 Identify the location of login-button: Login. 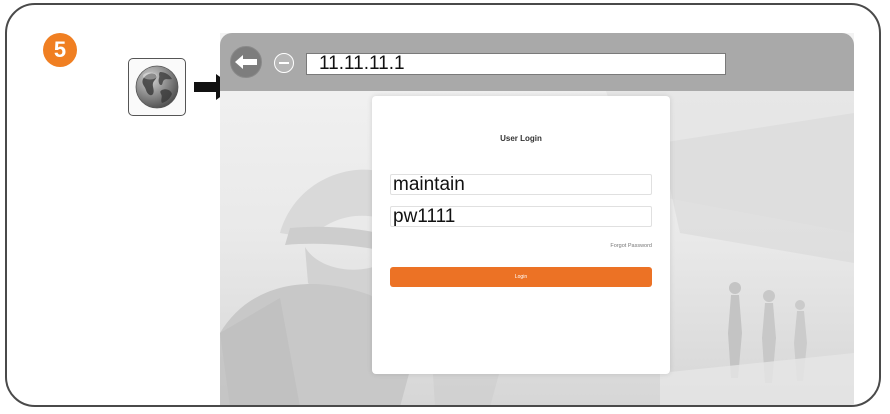
(521, 277).